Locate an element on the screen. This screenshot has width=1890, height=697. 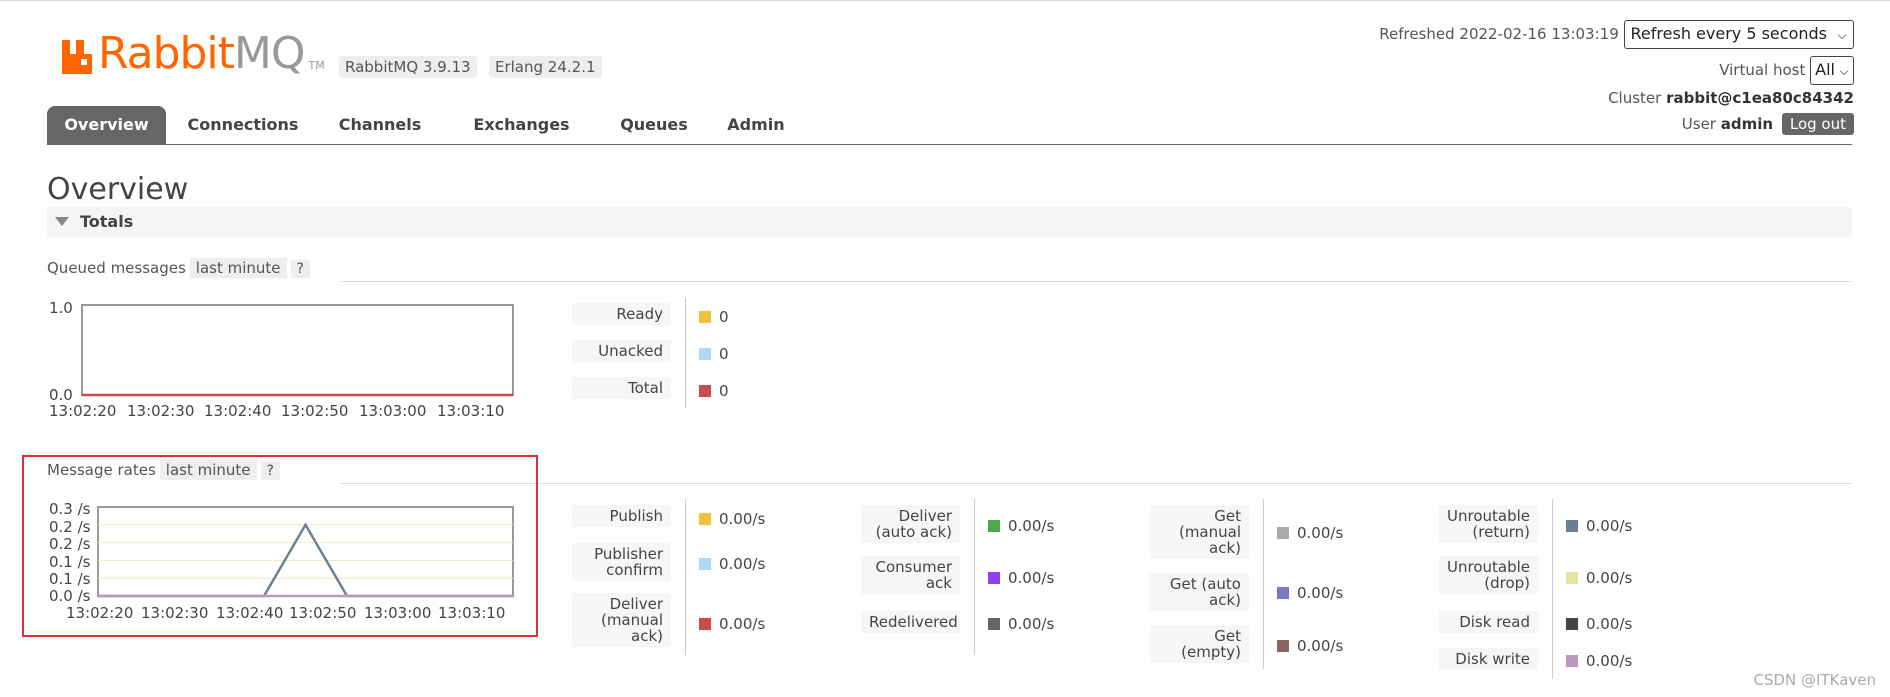
stat-value-redelivered: 0.00/s is located at coordinates (1021, 624).